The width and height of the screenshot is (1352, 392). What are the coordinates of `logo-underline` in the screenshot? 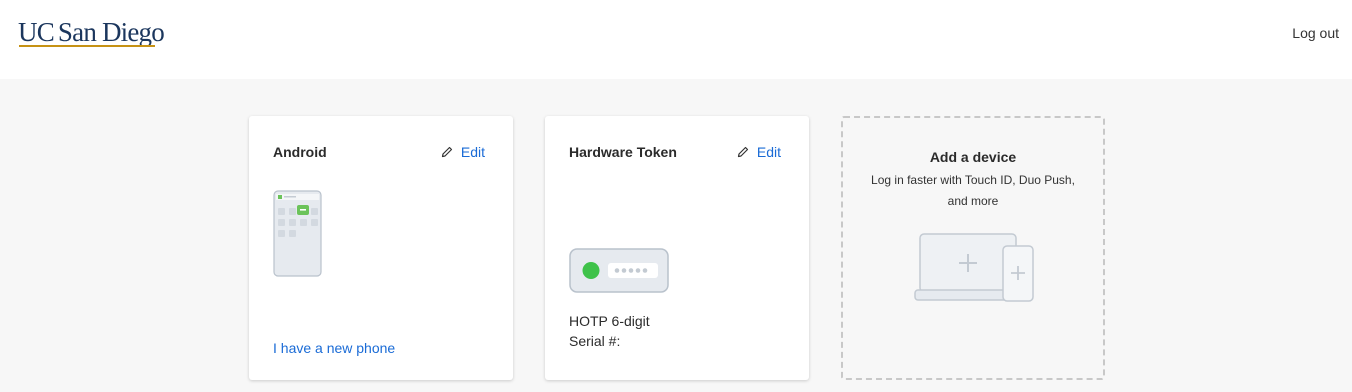 It's located at (87, 46).